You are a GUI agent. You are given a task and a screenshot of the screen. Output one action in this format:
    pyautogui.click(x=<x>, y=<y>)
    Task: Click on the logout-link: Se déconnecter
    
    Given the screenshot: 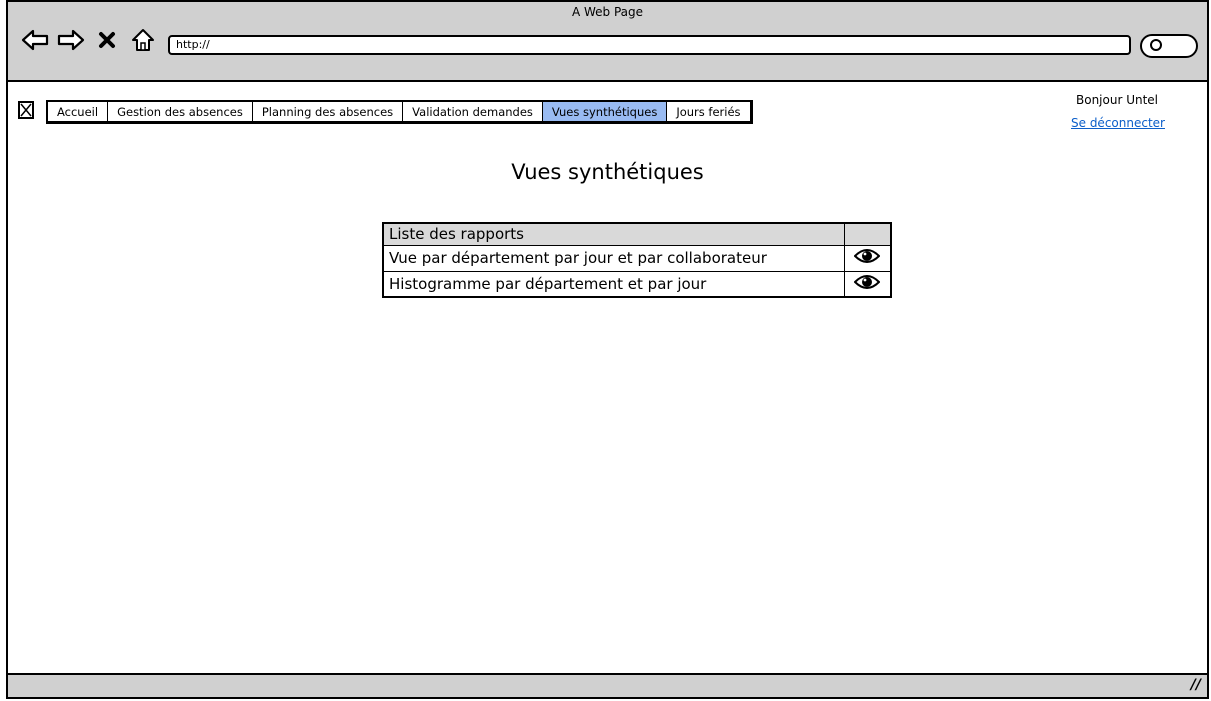 What is the action you would take?
    pyautogui.click(x=1118, y=123)
    